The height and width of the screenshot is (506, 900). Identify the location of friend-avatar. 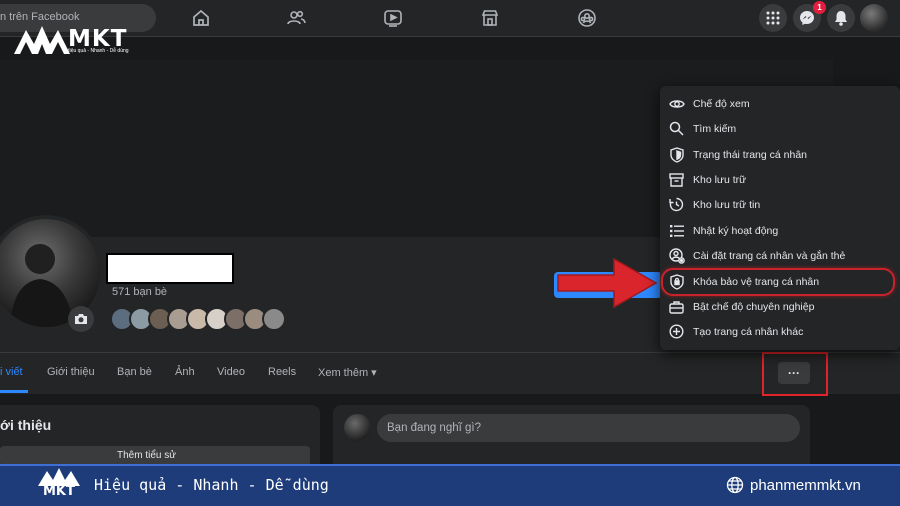
(274, 319).